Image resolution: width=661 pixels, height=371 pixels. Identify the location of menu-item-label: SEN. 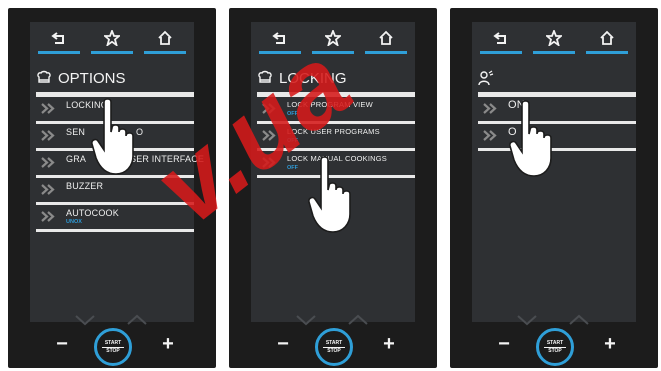
(76, 132).